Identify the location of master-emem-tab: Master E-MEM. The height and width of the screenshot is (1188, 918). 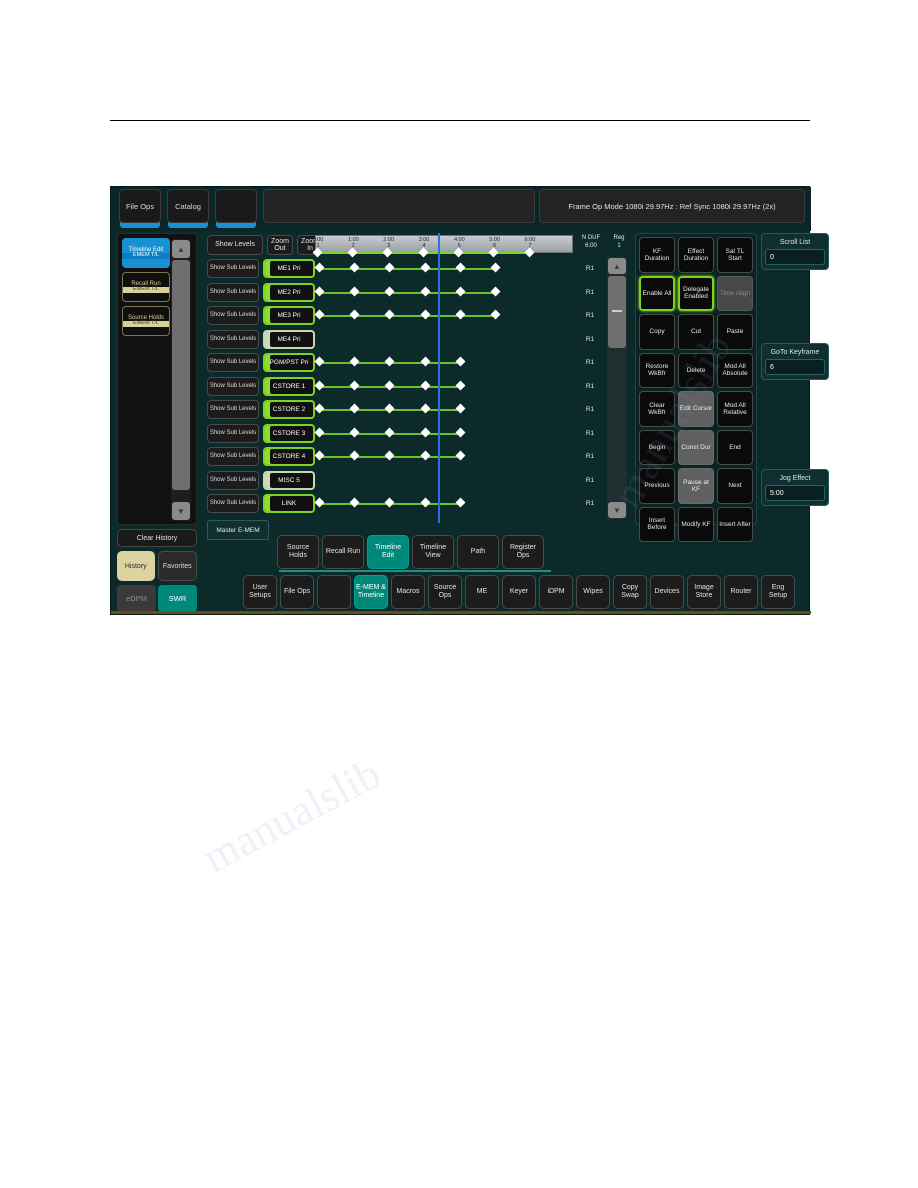
(238, 530).